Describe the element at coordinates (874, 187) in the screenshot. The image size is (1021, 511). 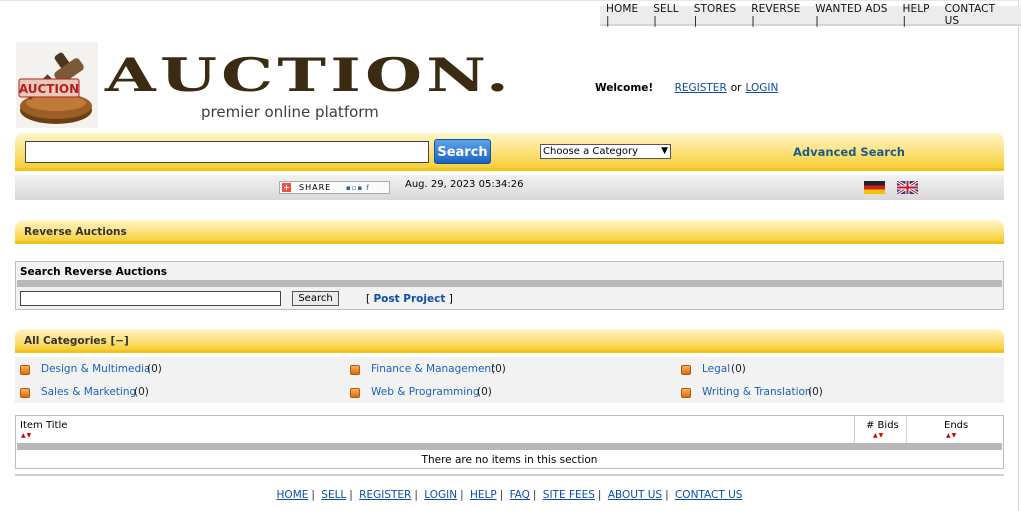
I see `german-flag-icon` at that location.